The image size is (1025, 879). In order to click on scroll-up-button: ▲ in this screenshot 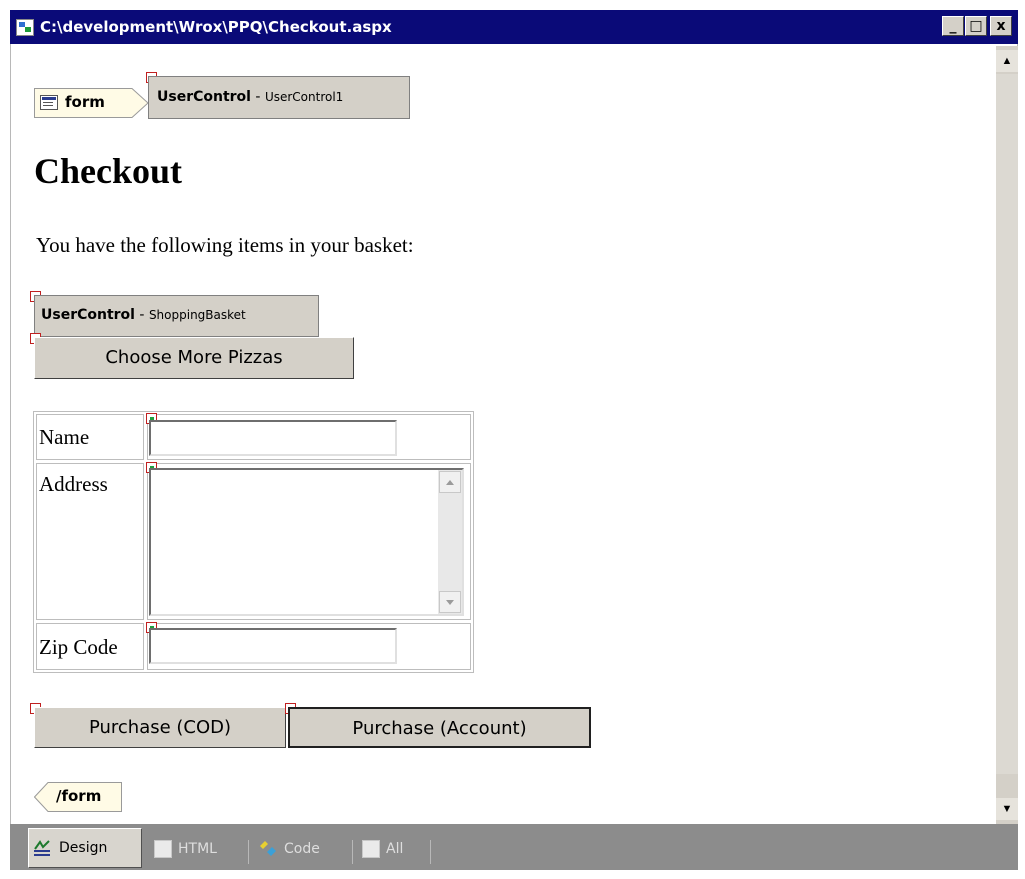, I will do `click(1007, 61)`.